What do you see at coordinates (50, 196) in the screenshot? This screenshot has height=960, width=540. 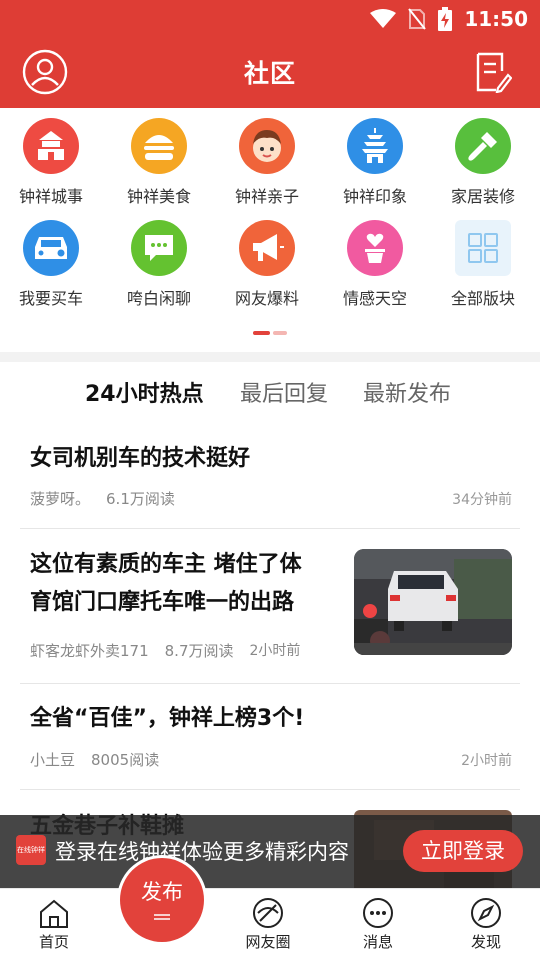 I see `category-label: 钟祥城事` at bounding box center [50, 196].